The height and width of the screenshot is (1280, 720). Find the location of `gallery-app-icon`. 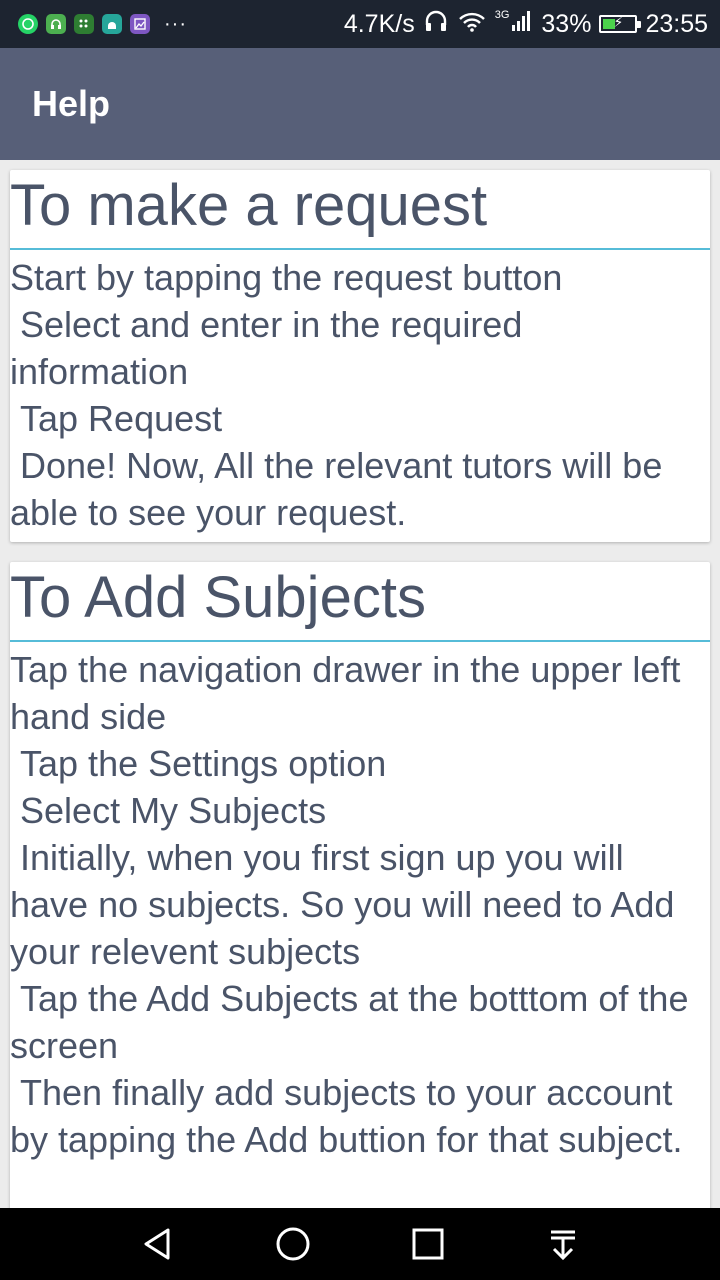

gallery-app-icon is located at coordinates (140, 24).